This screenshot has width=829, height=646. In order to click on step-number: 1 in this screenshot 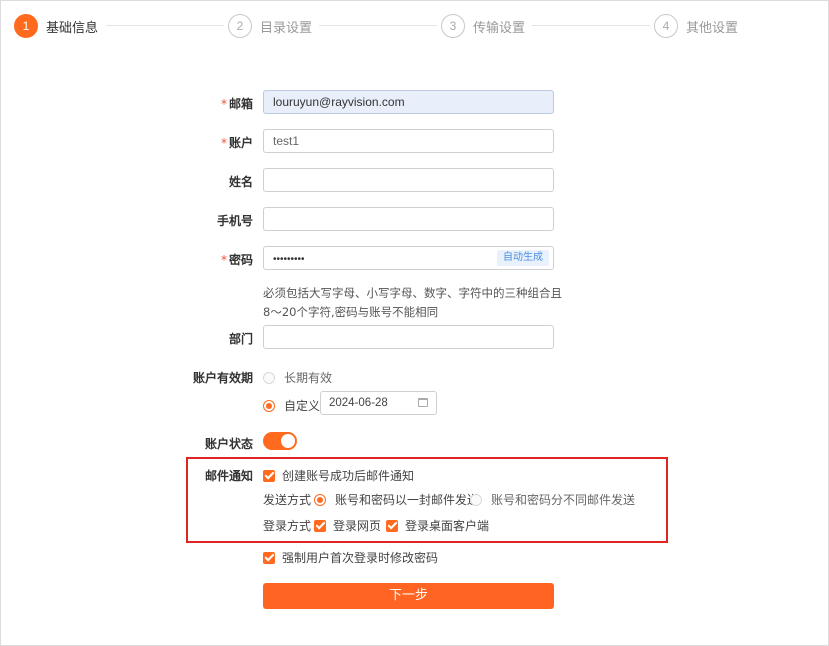, I will do `click(26, 26)`.